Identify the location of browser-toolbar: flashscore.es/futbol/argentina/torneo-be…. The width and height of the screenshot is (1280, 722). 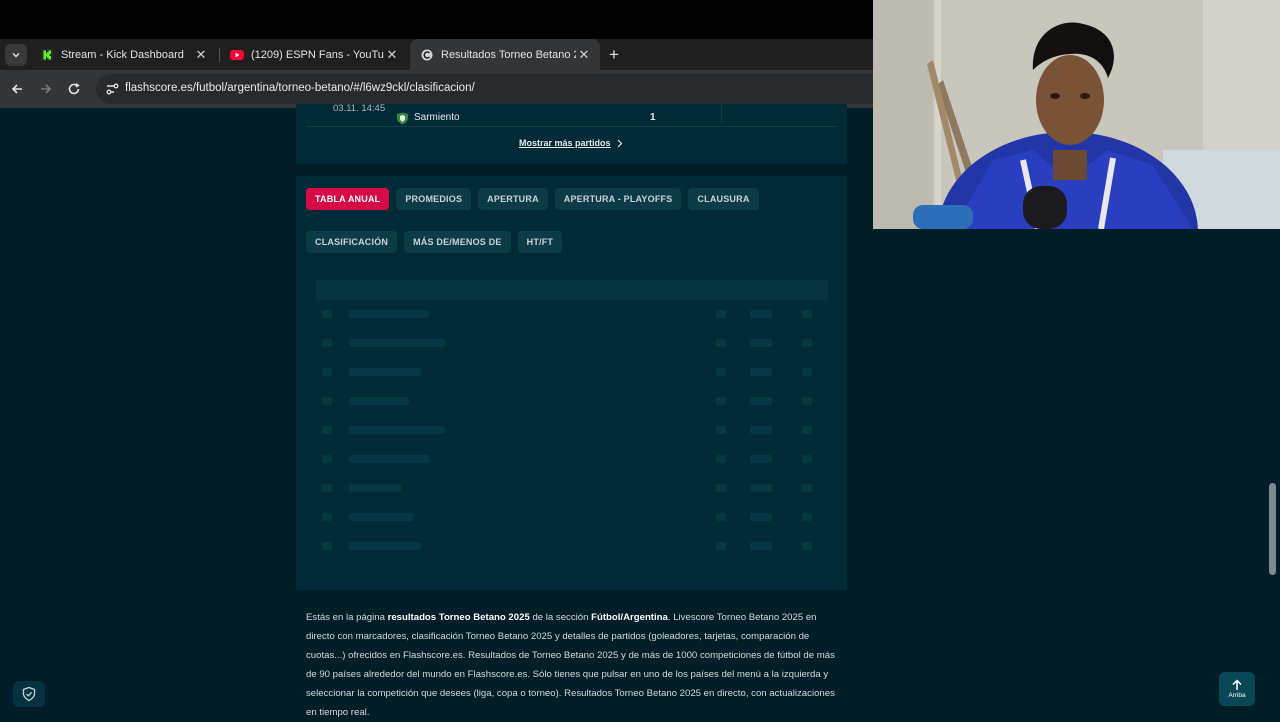
(443, 89).